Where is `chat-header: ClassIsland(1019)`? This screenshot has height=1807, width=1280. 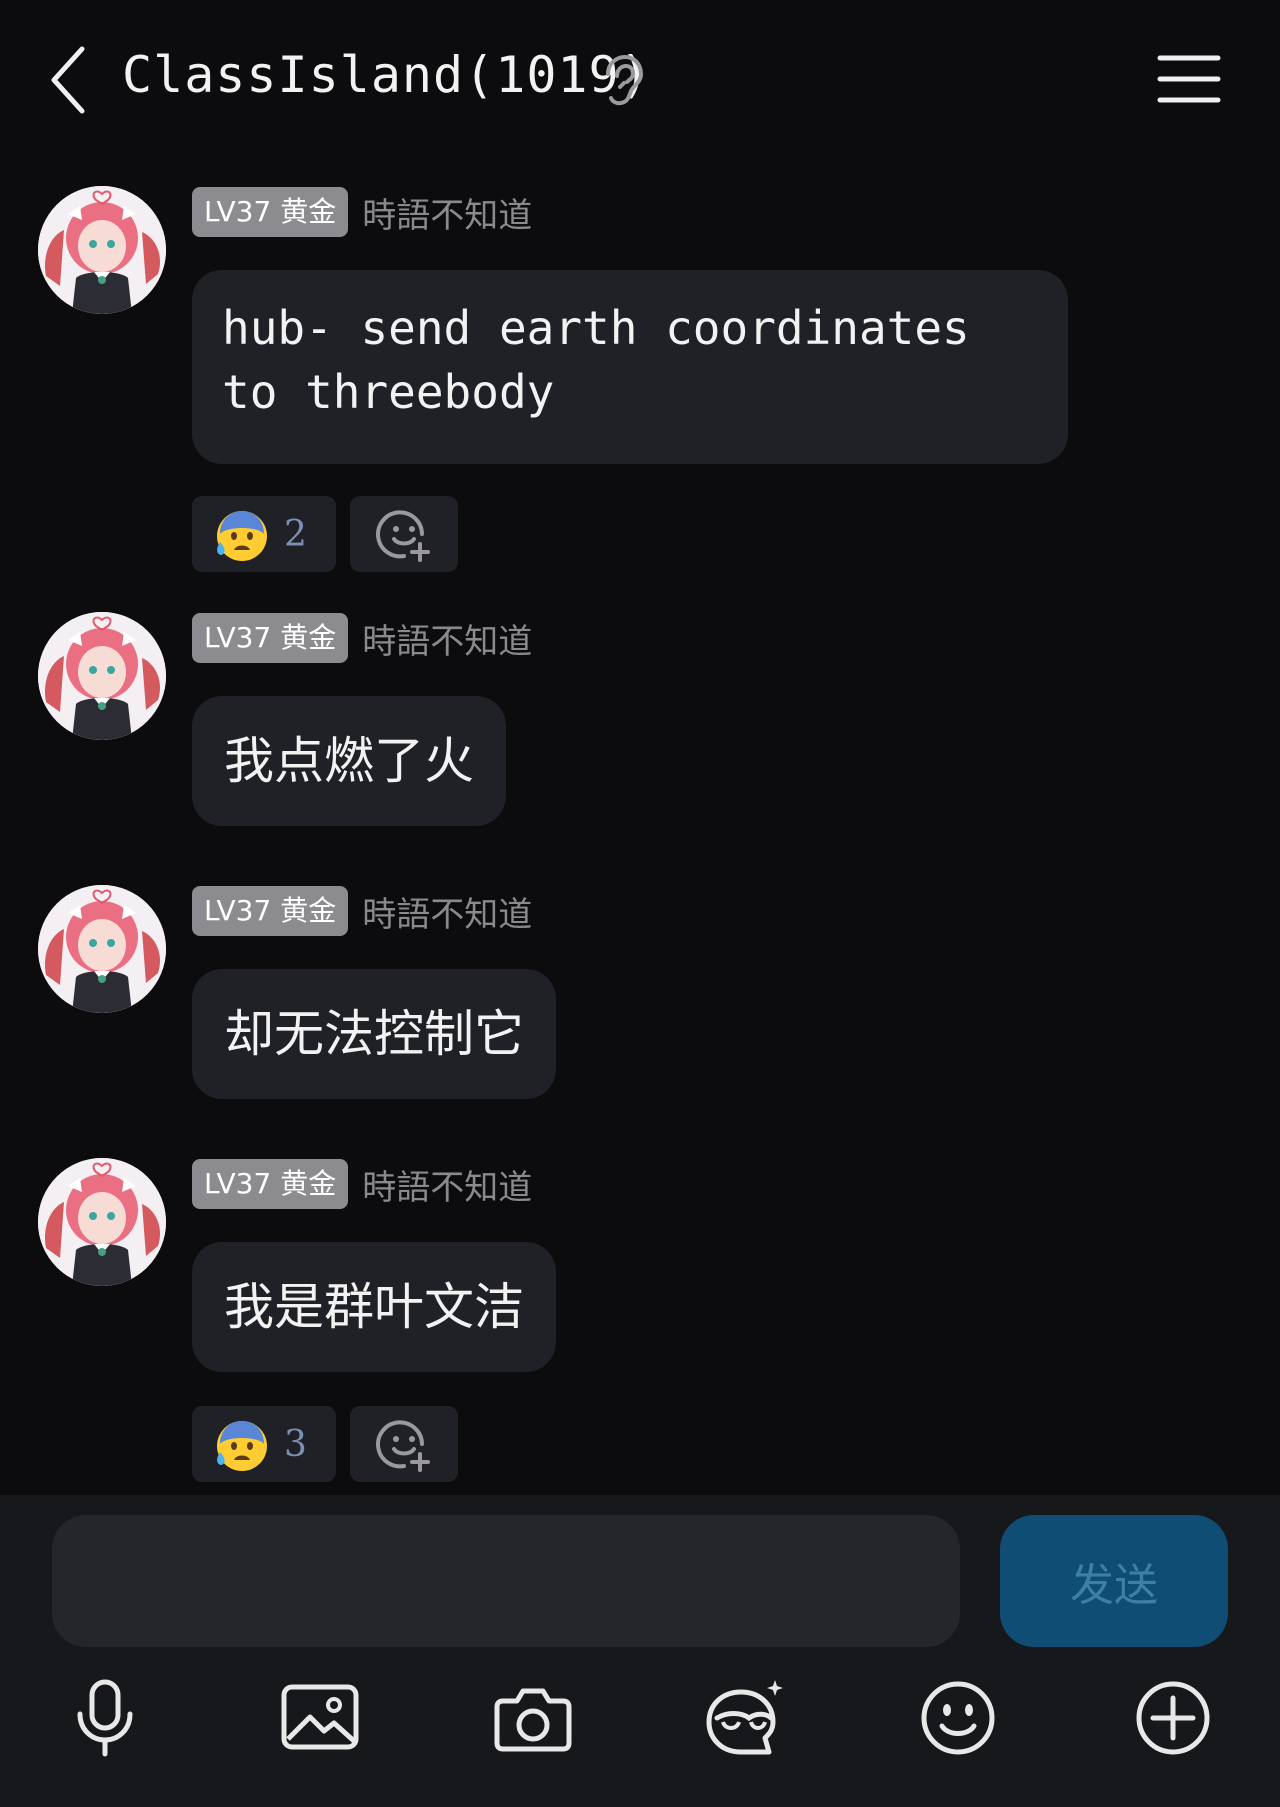
chat-header: ClassIsland(1019) is located at coordinates (640, 80).